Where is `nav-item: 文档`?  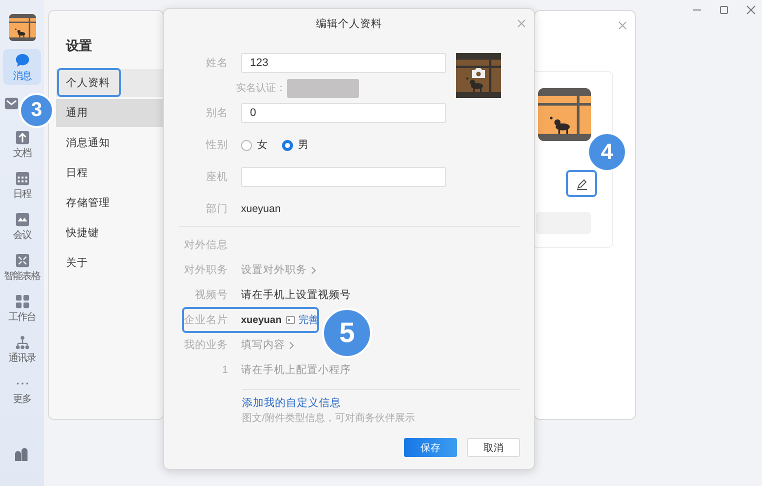 nav-item: 文档 is located at coordinates (22, 144).